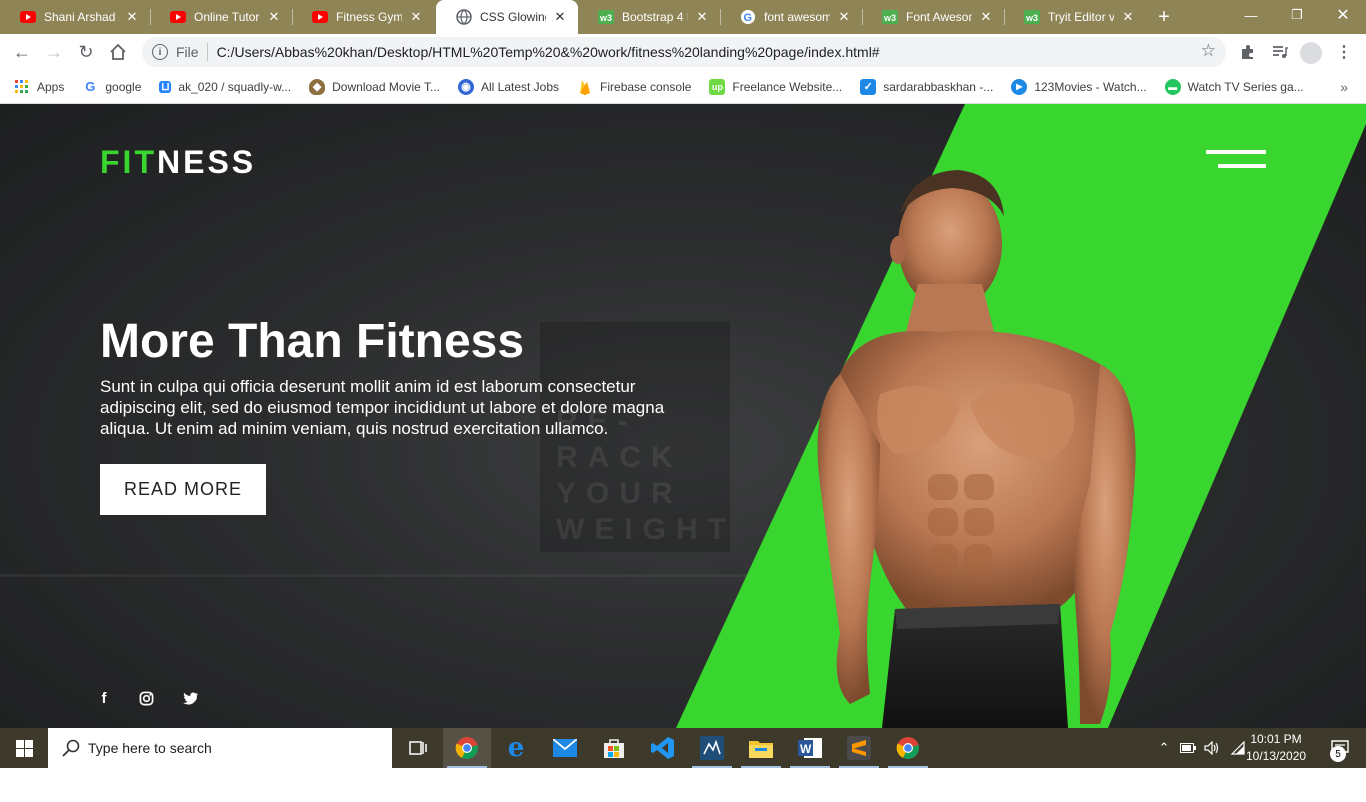 This screenshot has width=1366, height=802. What do you see at coordinates (178, 162) in the screenshot?
I see `site-logo: FITNESS` at bounding box center [178, 162].